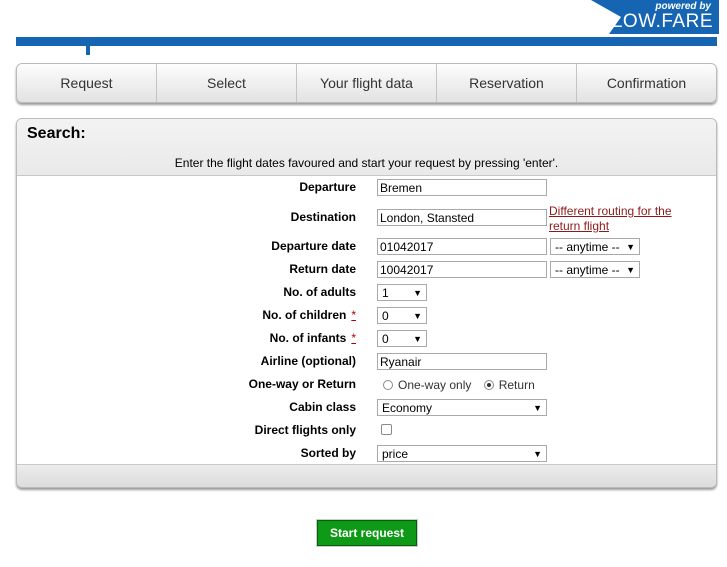 The width and height of the screenshot is (727, 567). I want to click on search-title: Search:, so click(56, 133).